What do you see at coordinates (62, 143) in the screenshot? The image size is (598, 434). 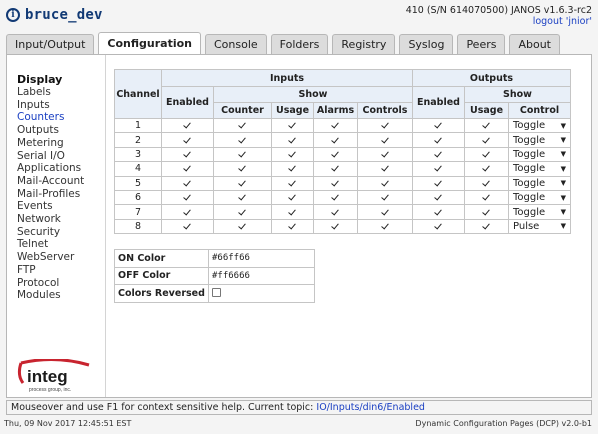 I see `sidebar-item-metering: Metering` at bounding box center [62, 143].